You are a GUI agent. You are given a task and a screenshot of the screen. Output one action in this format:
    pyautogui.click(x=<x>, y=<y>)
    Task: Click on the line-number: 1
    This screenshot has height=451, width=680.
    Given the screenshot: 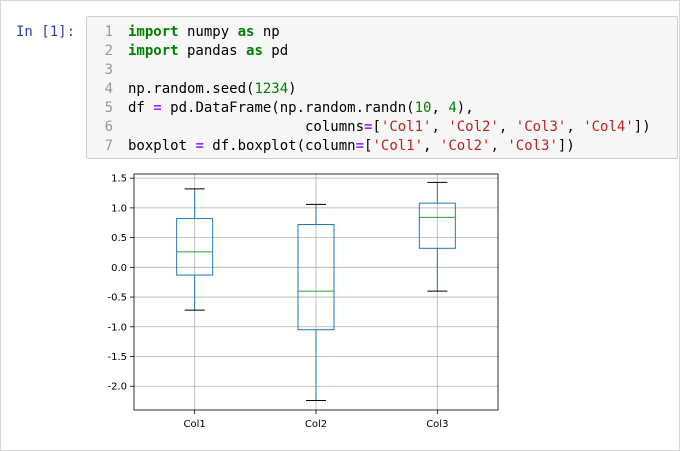 What is the action you would take?
    pyautogui.click(x=108, y=32)
    